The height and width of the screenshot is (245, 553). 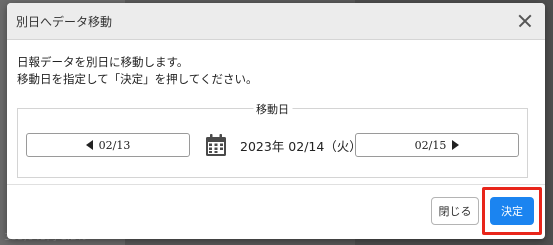 I want to click on prev-date-label: 02/13, so click(x=114, y=145).